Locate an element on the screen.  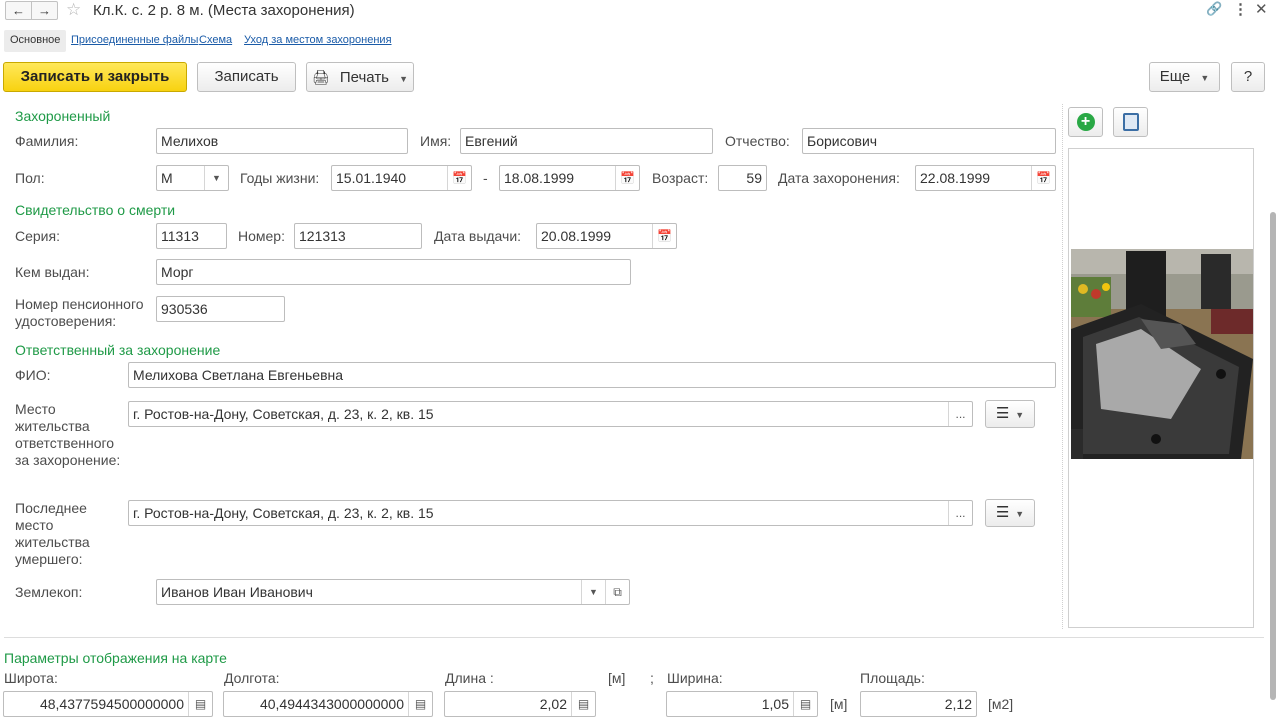
width-label: Ширина: is located at coordinates (695, 678).